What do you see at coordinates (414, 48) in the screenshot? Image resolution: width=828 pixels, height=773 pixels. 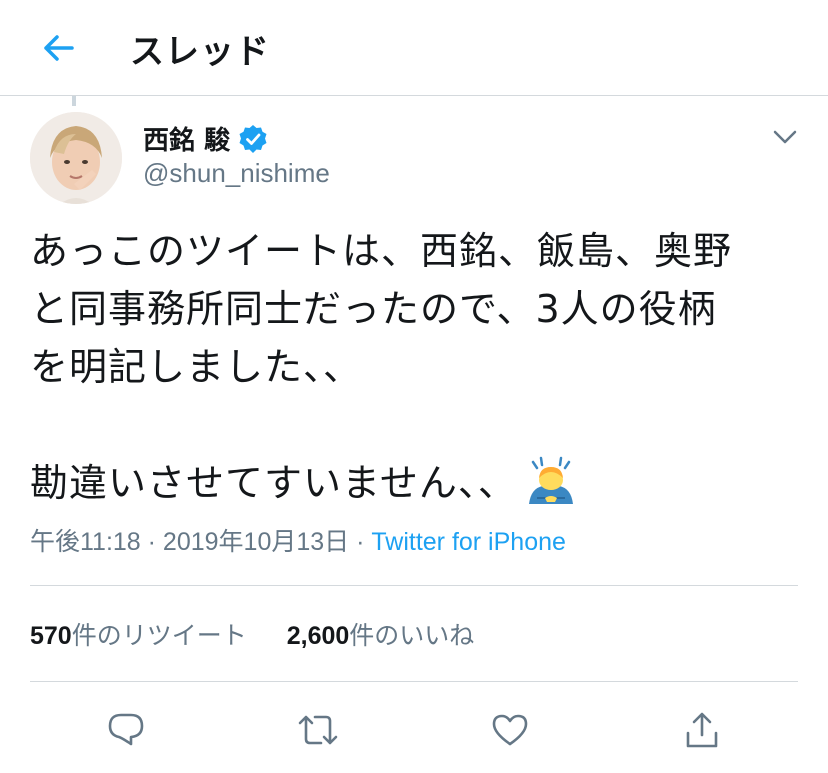 I see `top-bar: スレッド` at bounding box center [414, 48].